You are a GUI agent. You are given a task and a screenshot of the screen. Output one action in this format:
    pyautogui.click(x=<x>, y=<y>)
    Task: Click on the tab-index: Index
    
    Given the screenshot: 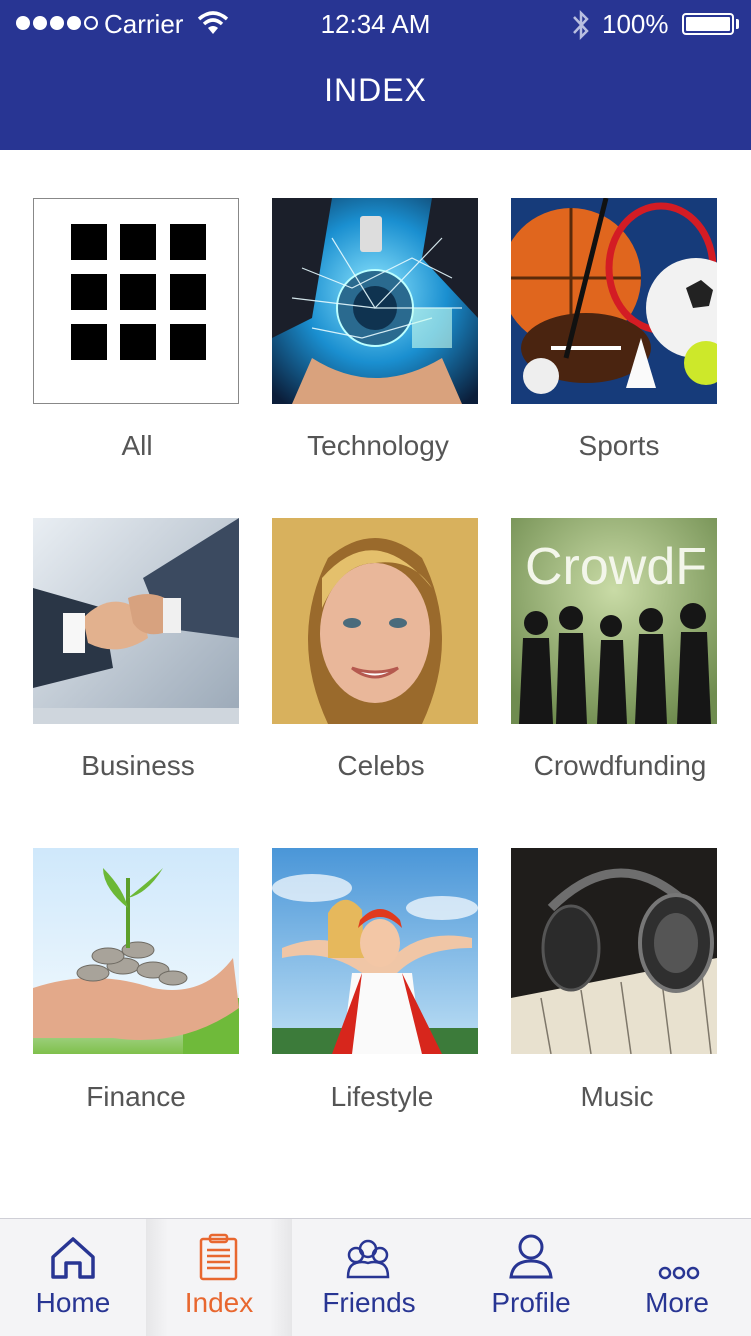 What is the action you would take?
    pyautogui.click(x=219, y=1277)
    